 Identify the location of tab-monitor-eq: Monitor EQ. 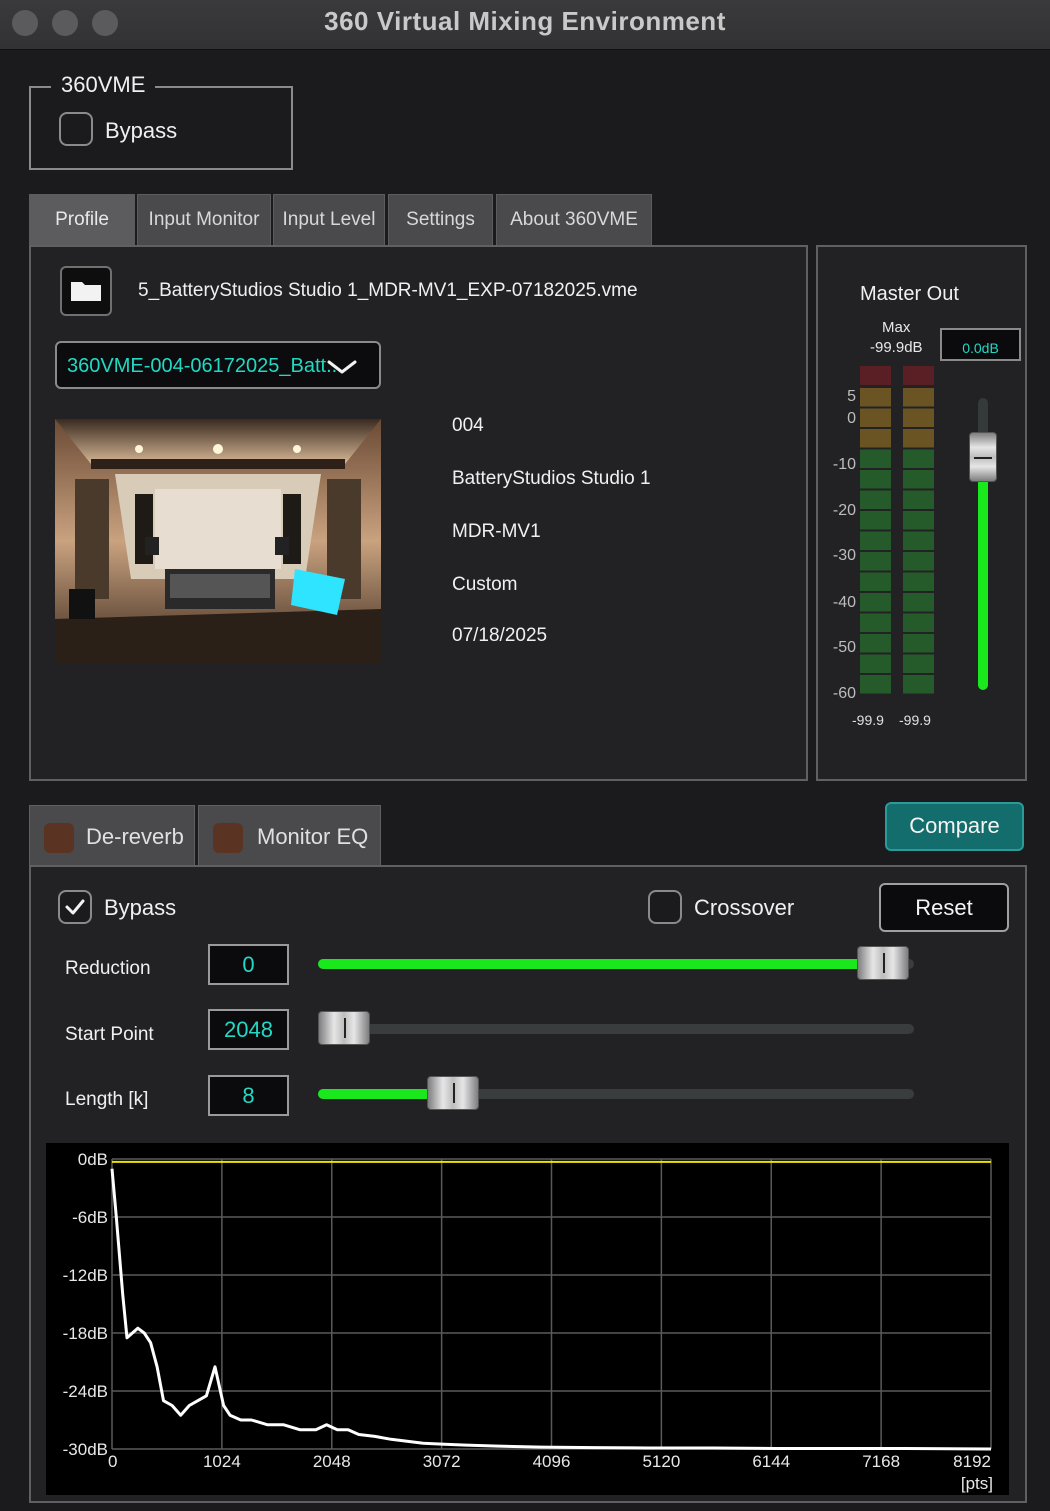
(289, 835).